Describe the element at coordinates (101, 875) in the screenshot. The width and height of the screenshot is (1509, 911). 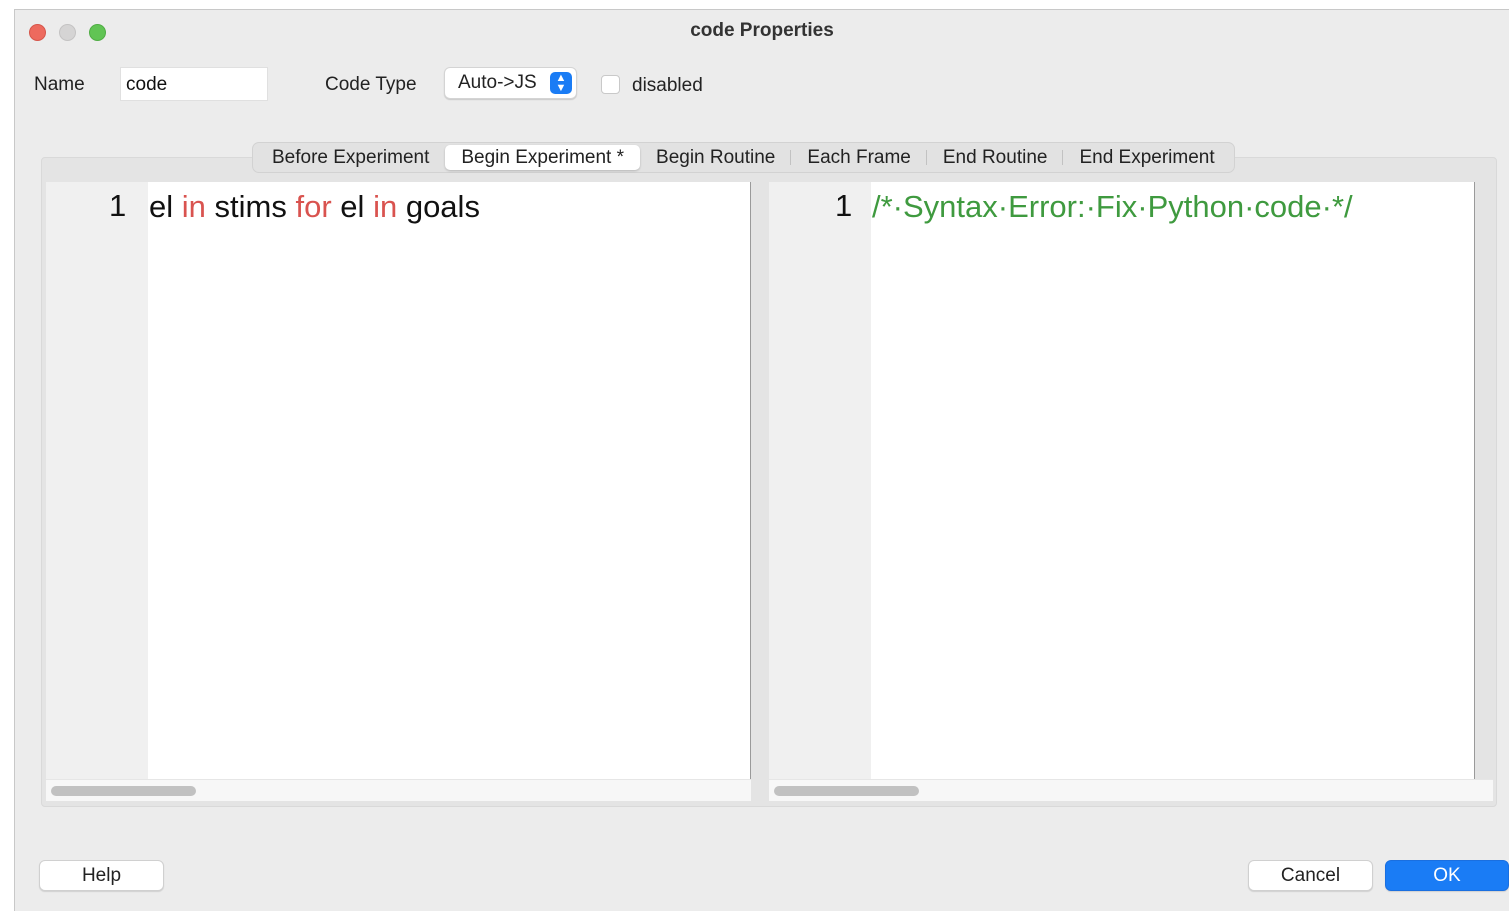
I see `help-button: Help` at that location.